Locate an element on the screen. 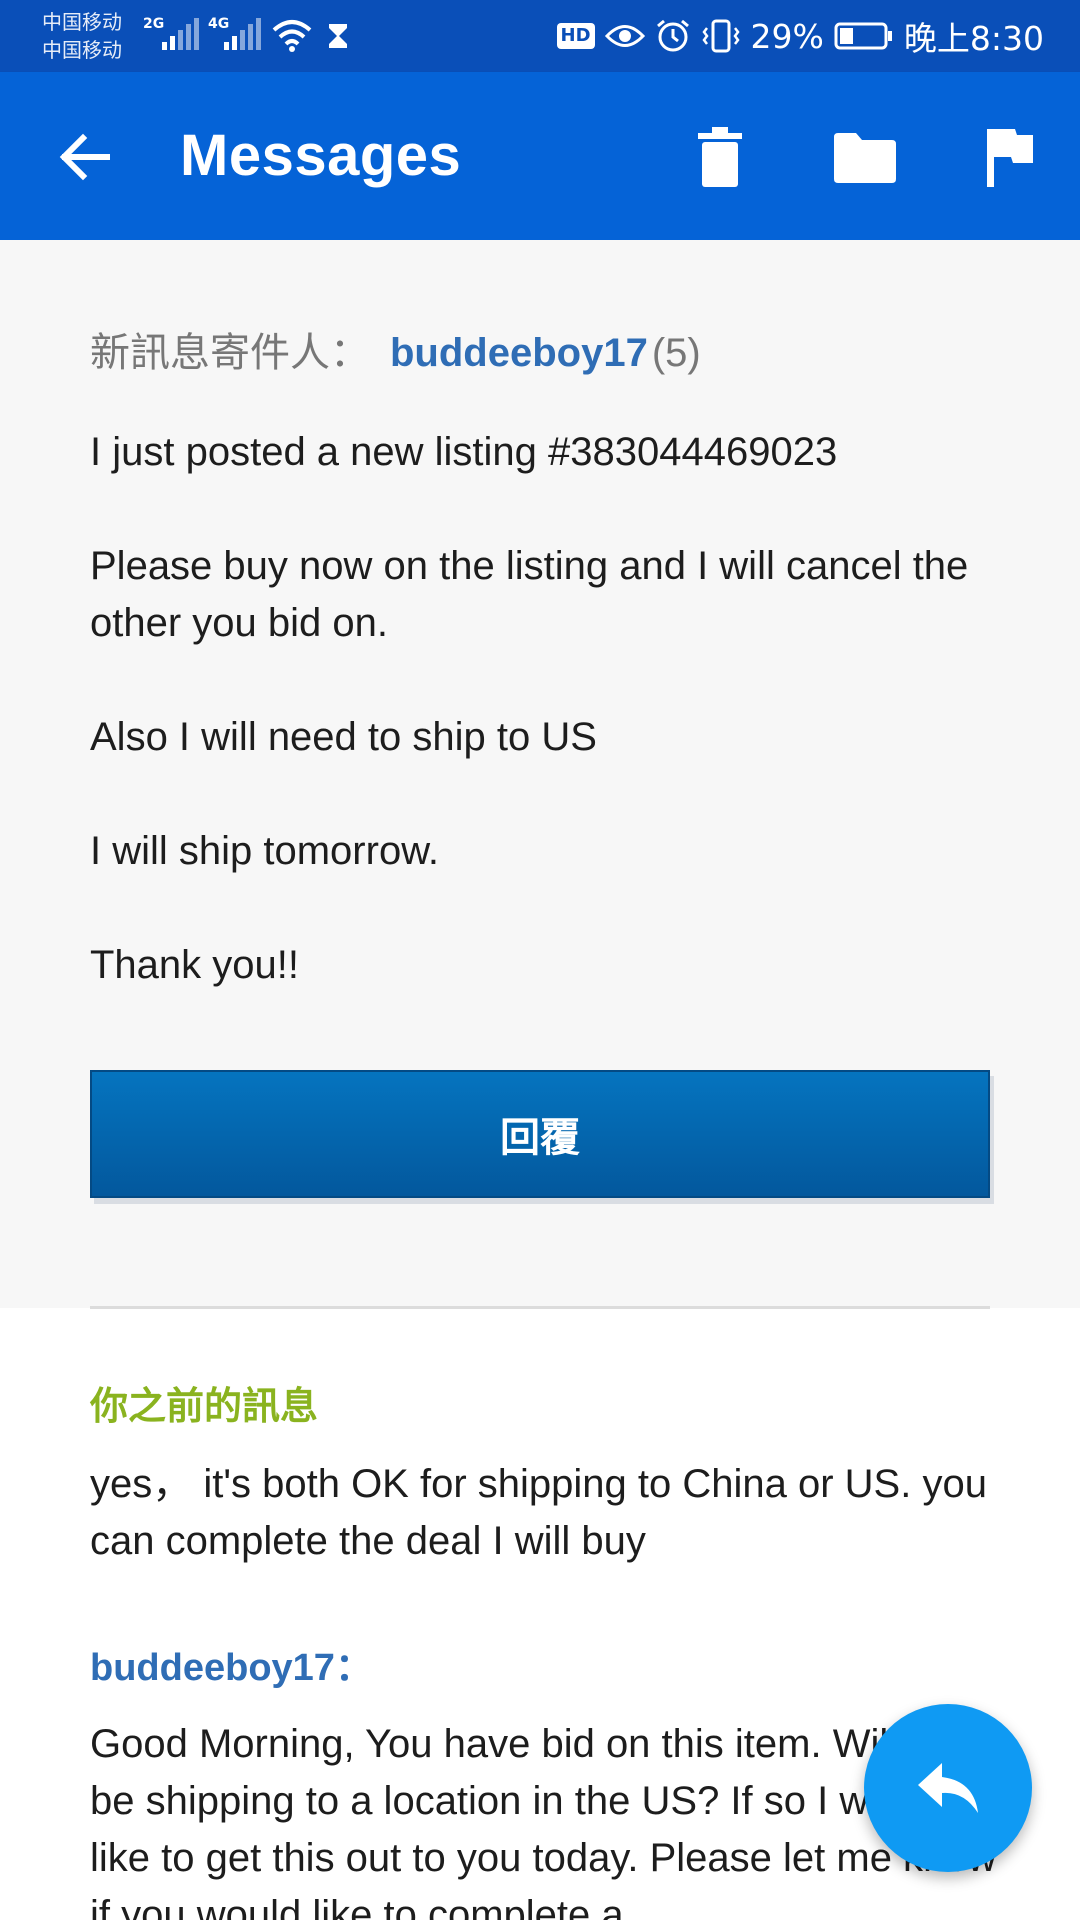 This screenshot has height=1920, width=1080. battery-percent: 29% is located at coordinates (787, 36).